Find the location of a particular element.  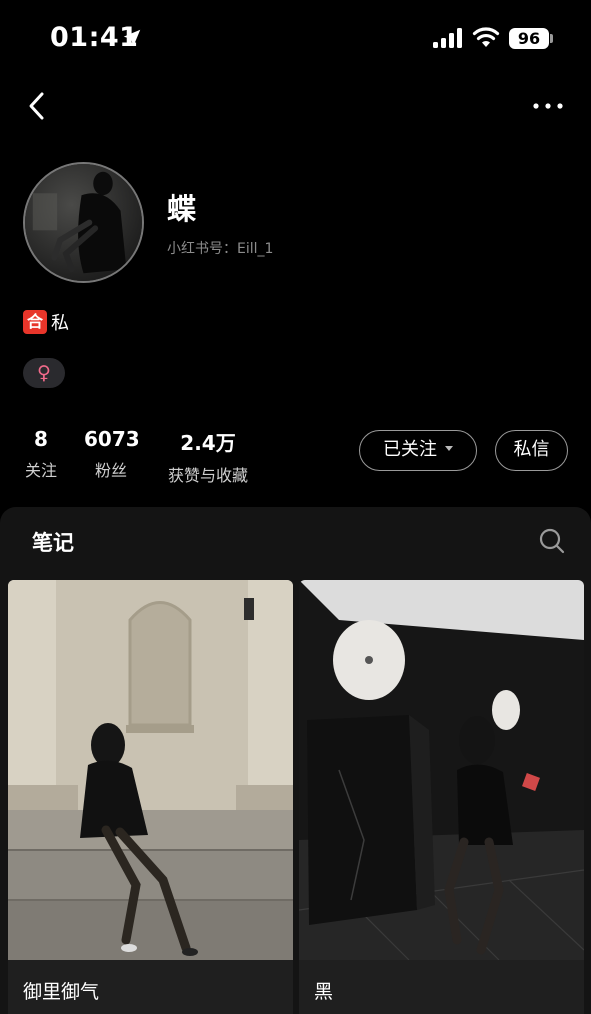

bio-text: 私 is located at coordinates (60, 323).